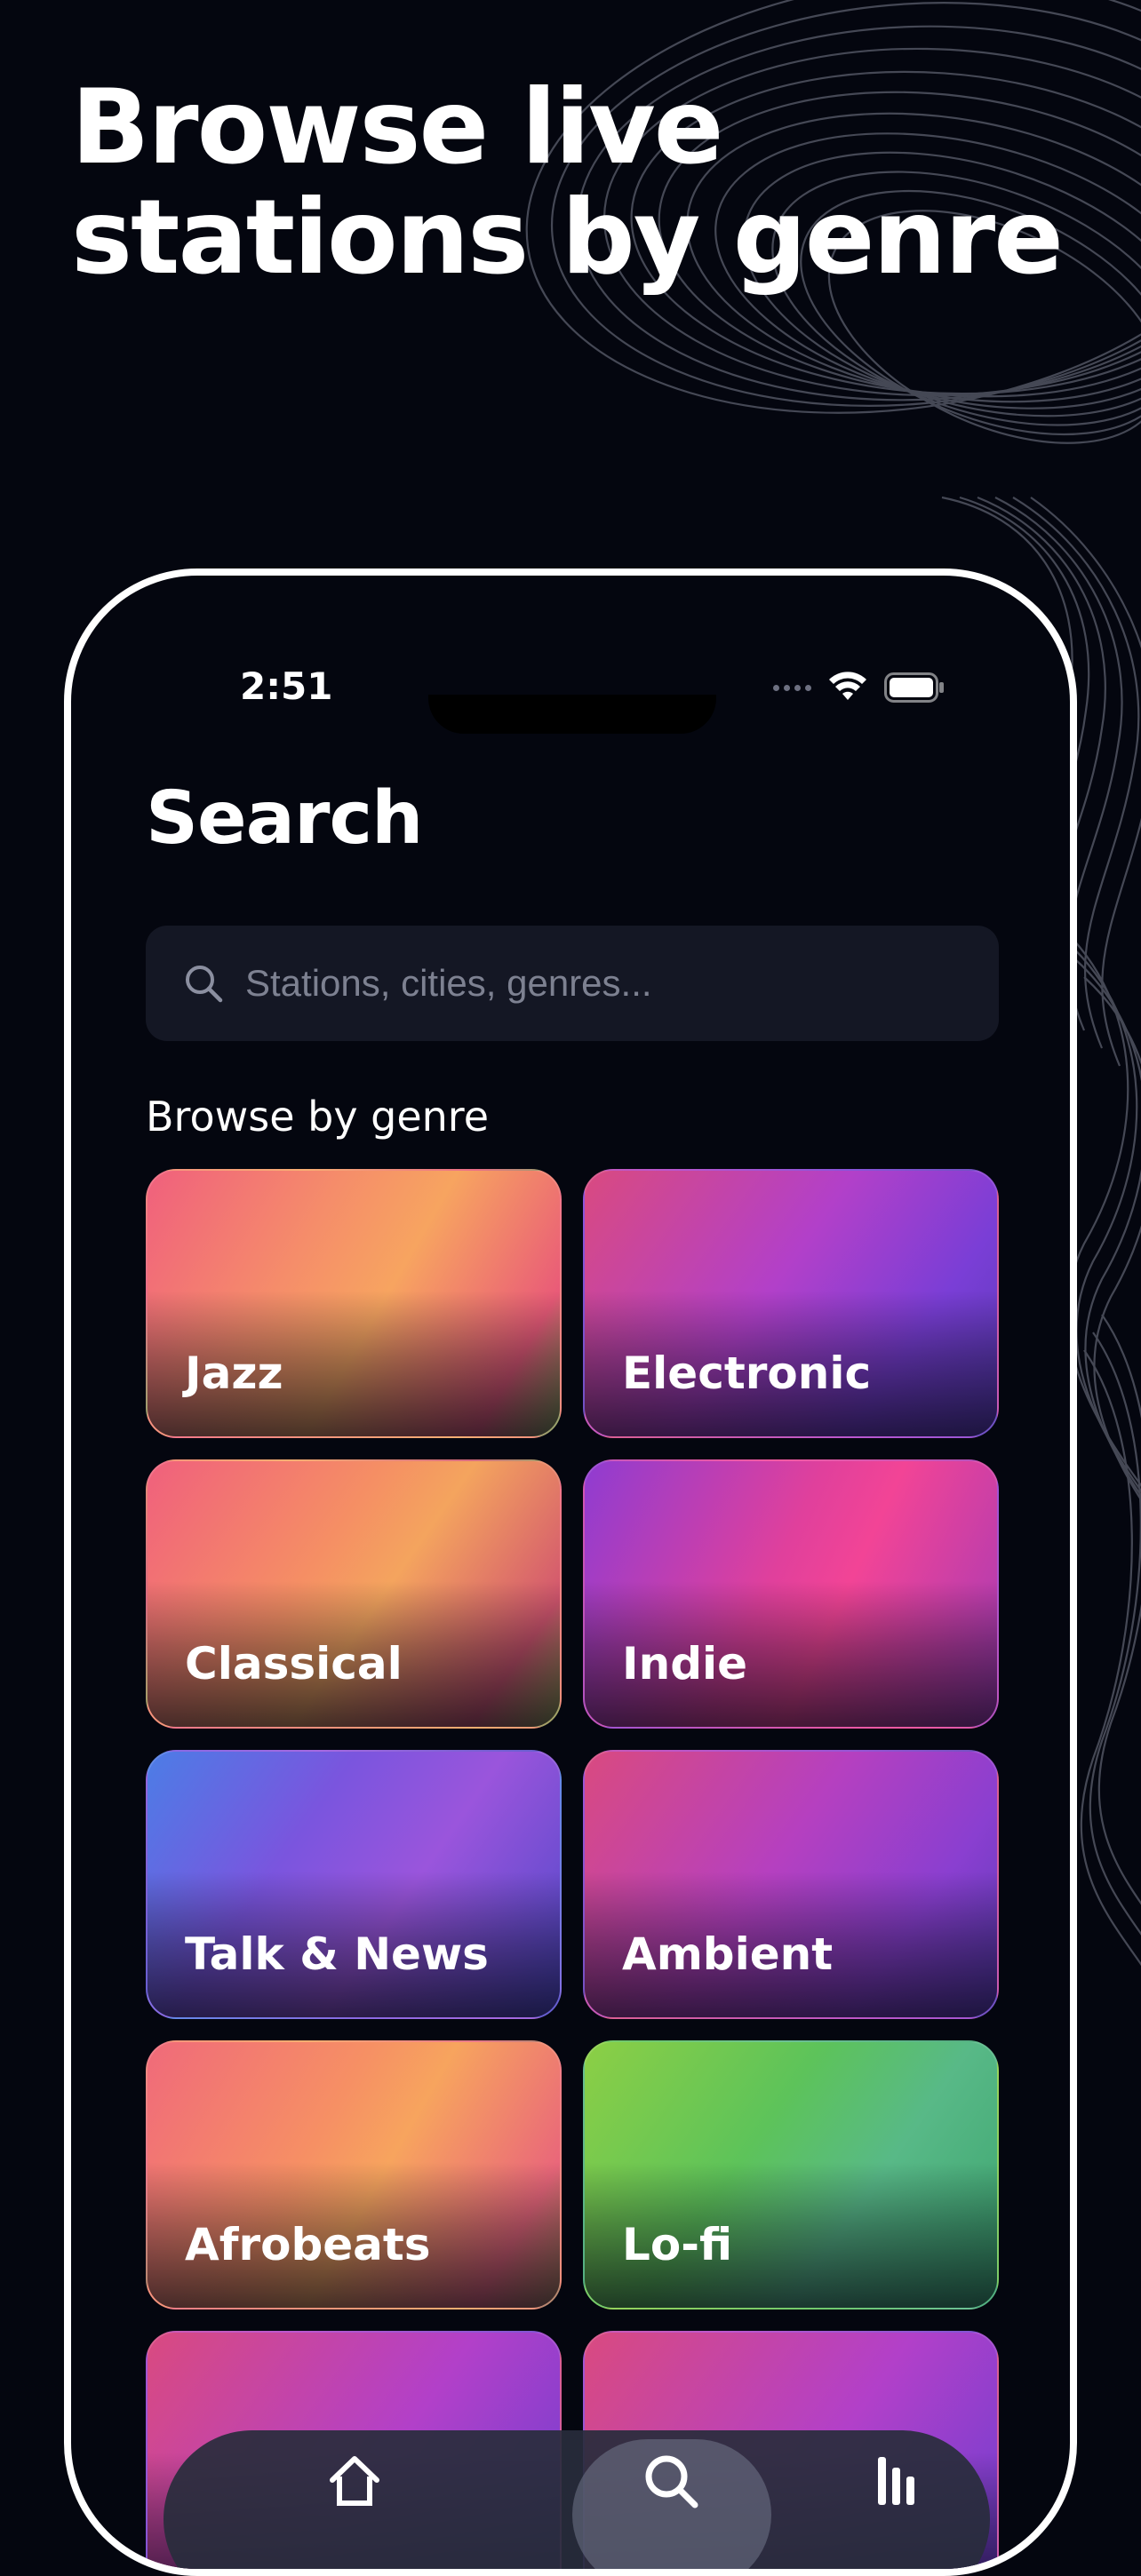  I want to click on genre-tile-jazz: Jazz, so click(354, 1303).